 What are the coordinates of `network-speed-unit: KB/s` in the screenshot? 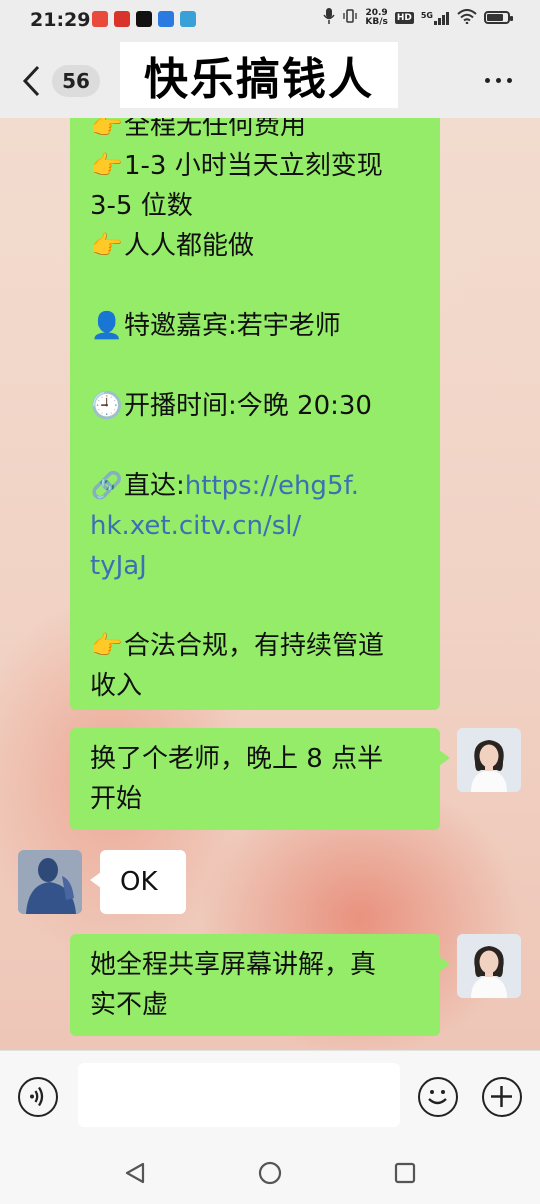 It's located at (376, 21).